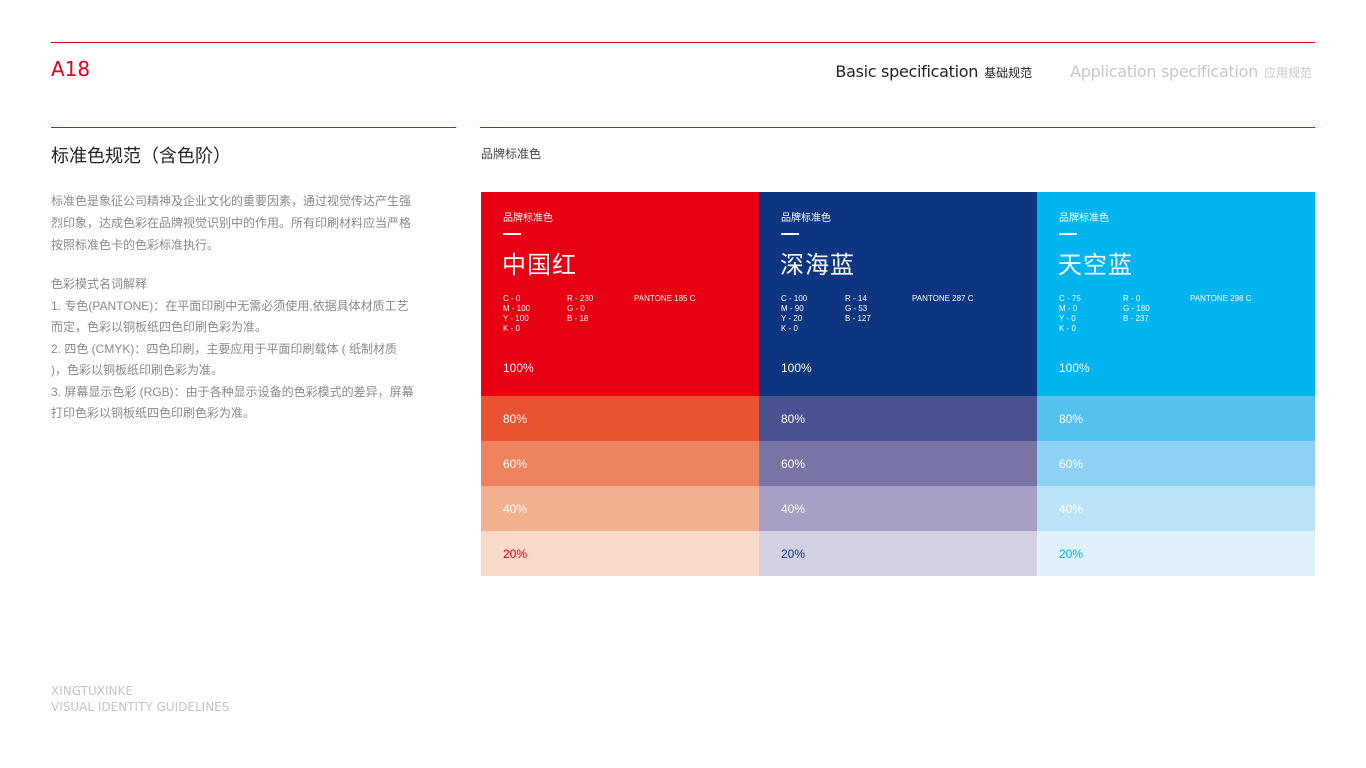  What do you see at coordinates (580, 298) in the screenshot?
I see `rgb-value: R - 230` at bounding box center [580, 298].